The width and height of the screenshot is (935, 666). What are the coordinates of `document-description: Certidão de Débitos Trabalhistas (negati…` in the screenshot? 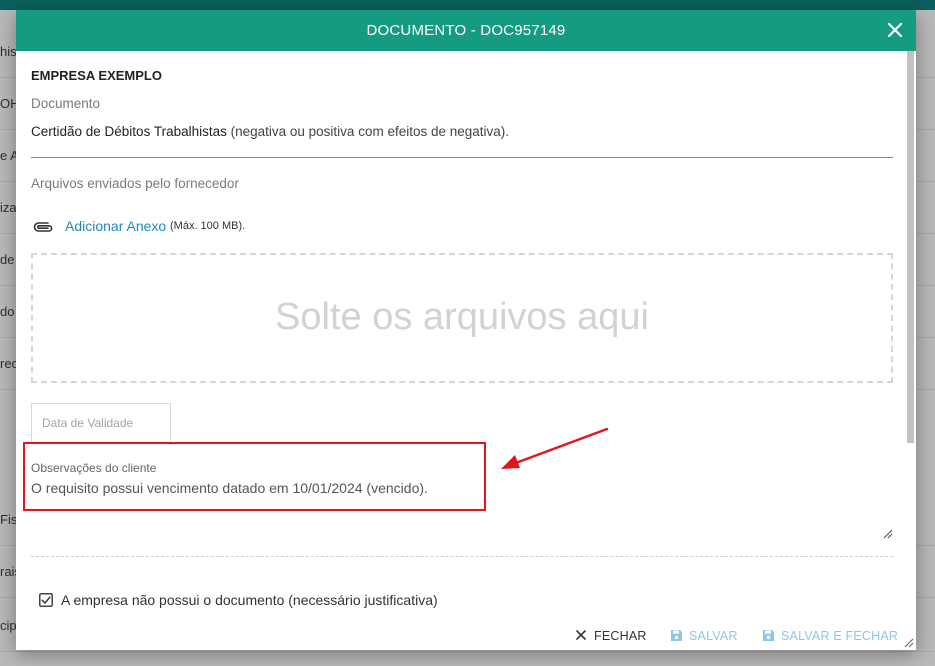 It's located at (270, 131).